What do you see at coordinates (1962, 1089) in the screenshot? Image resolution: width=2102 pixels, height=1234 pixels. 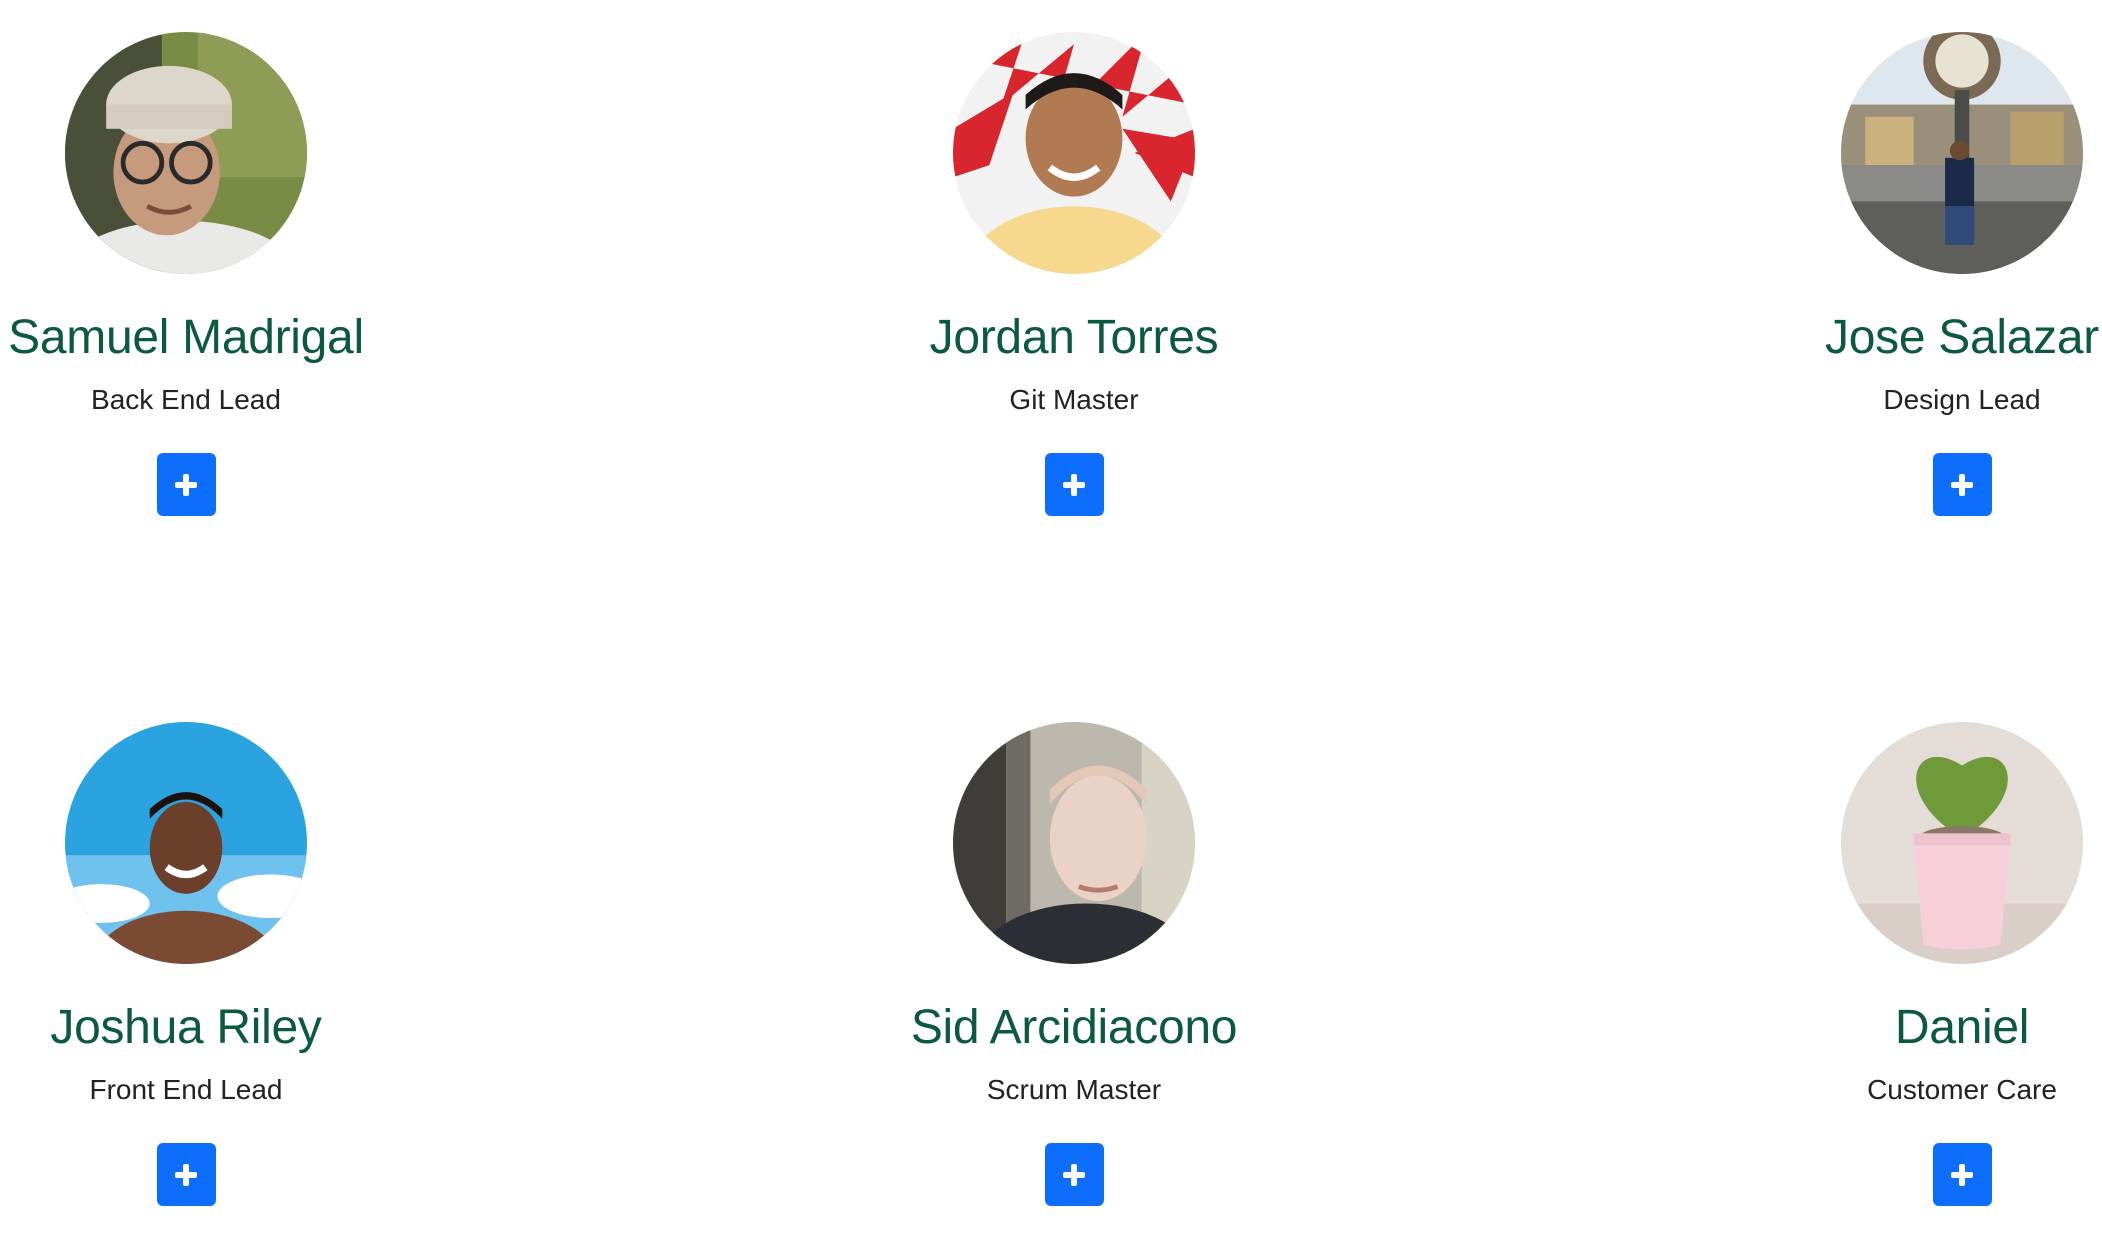 I see `member-role: Customer Care` at bounding box center [1962, 1089].